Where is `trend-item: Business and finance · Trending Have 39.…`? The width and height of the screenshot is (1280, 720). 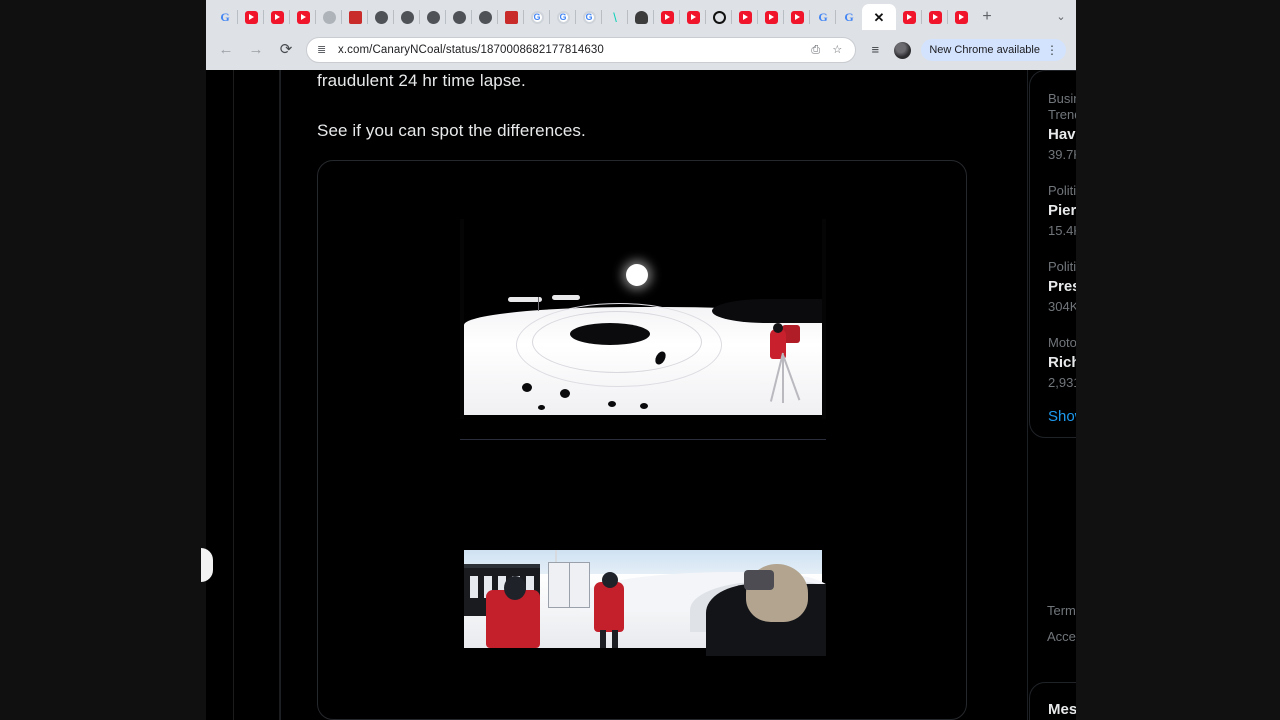 trend-item: Business and finance · Trending Have 39.… is located at coordinates (1062, 131).